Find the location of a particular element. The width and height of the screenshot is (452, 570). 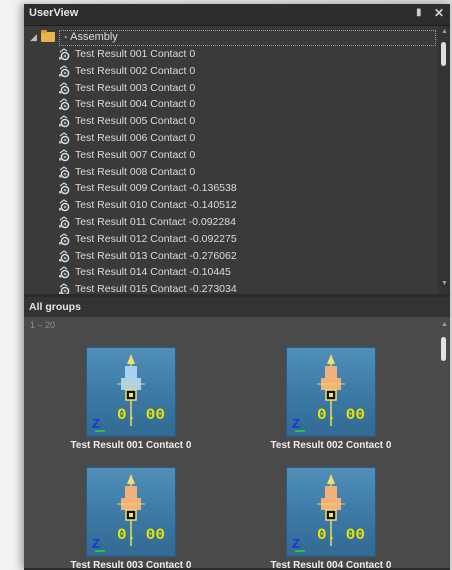

tree-item: Test Result 010 Contact -0.140512 is located at coordinates (230, 205).